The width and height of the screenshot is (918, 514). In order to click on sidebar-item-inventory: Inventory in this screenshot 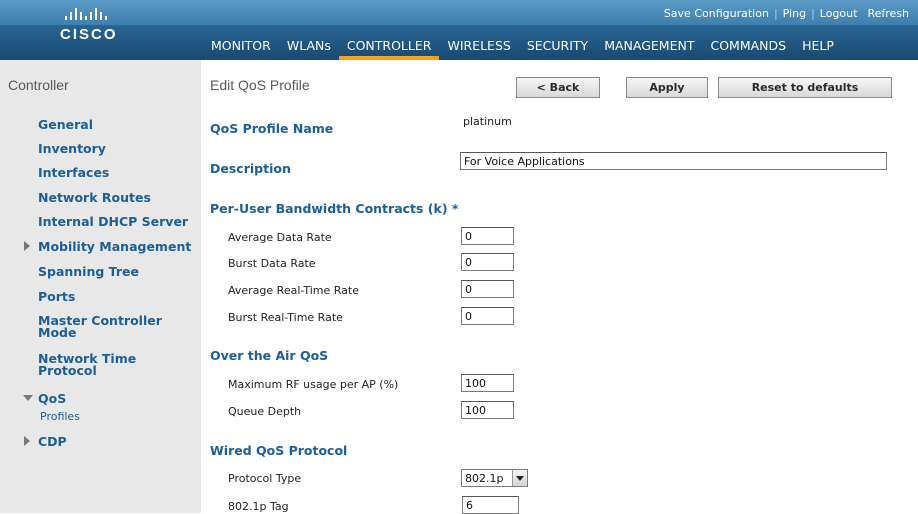, I will do `click(72, 148)`.